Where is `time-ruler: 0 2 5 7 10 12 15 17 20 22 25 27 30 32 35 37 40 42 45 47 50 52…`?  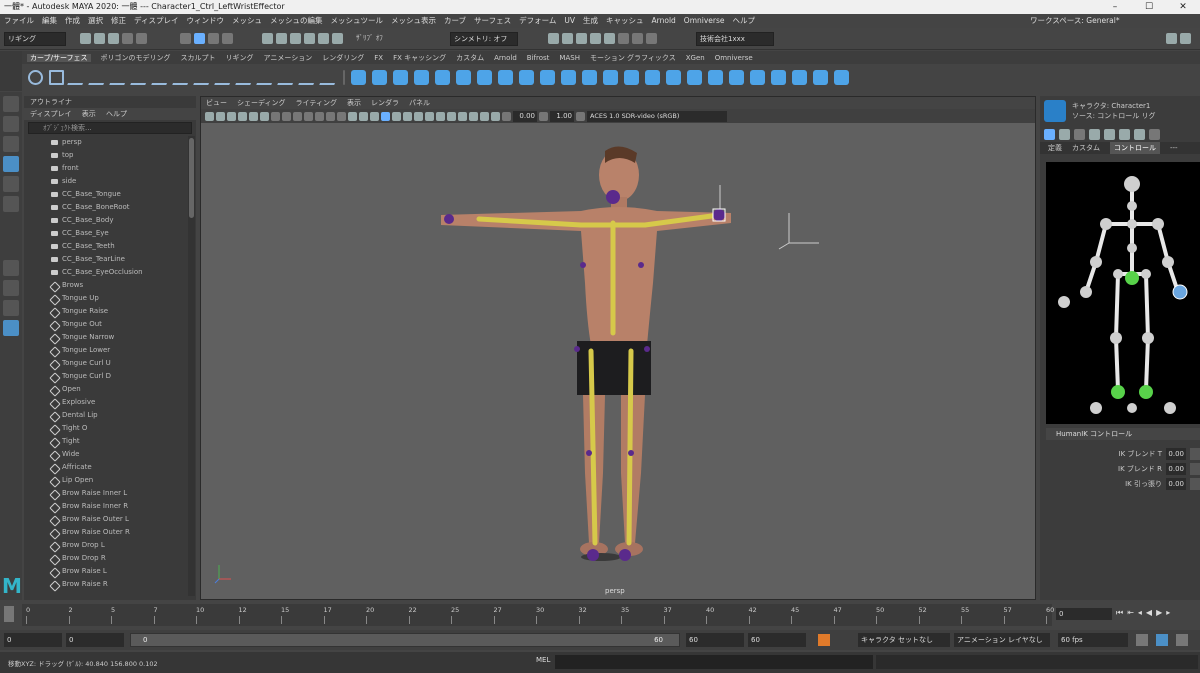
time-ruler: 0 2 5 7 10 12 15 17 20 22 25 27 30 32 35 37 40 42 45 47 50 52… is located at coordinates (538, 615).